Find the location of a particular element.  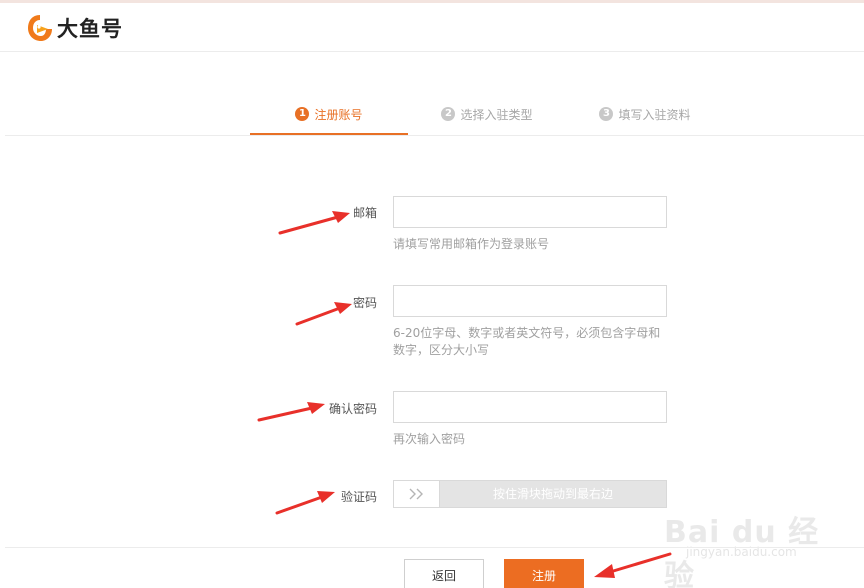

step-register-account: 1 注册账号 is located at coordinates (329, 114).